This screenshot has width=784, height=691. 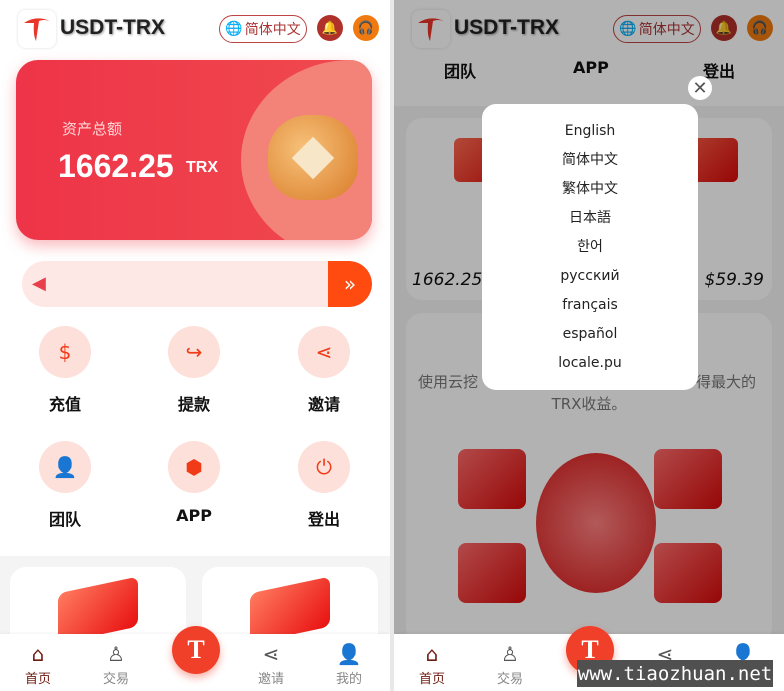 What do you see at coordinates (313, 157) in the screenshot?
I see `money-bag-icon` at bounding box center [313, 157].